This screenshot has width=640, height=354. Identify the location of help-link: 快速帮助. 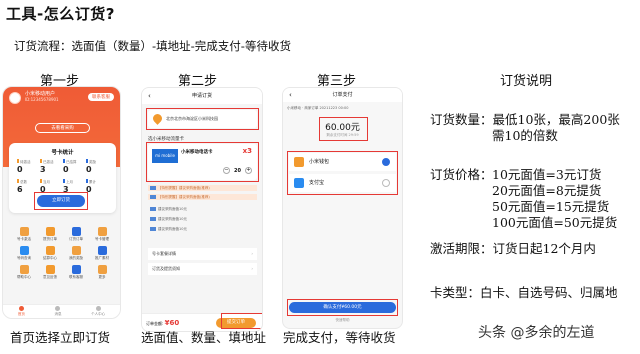
(342, 320).